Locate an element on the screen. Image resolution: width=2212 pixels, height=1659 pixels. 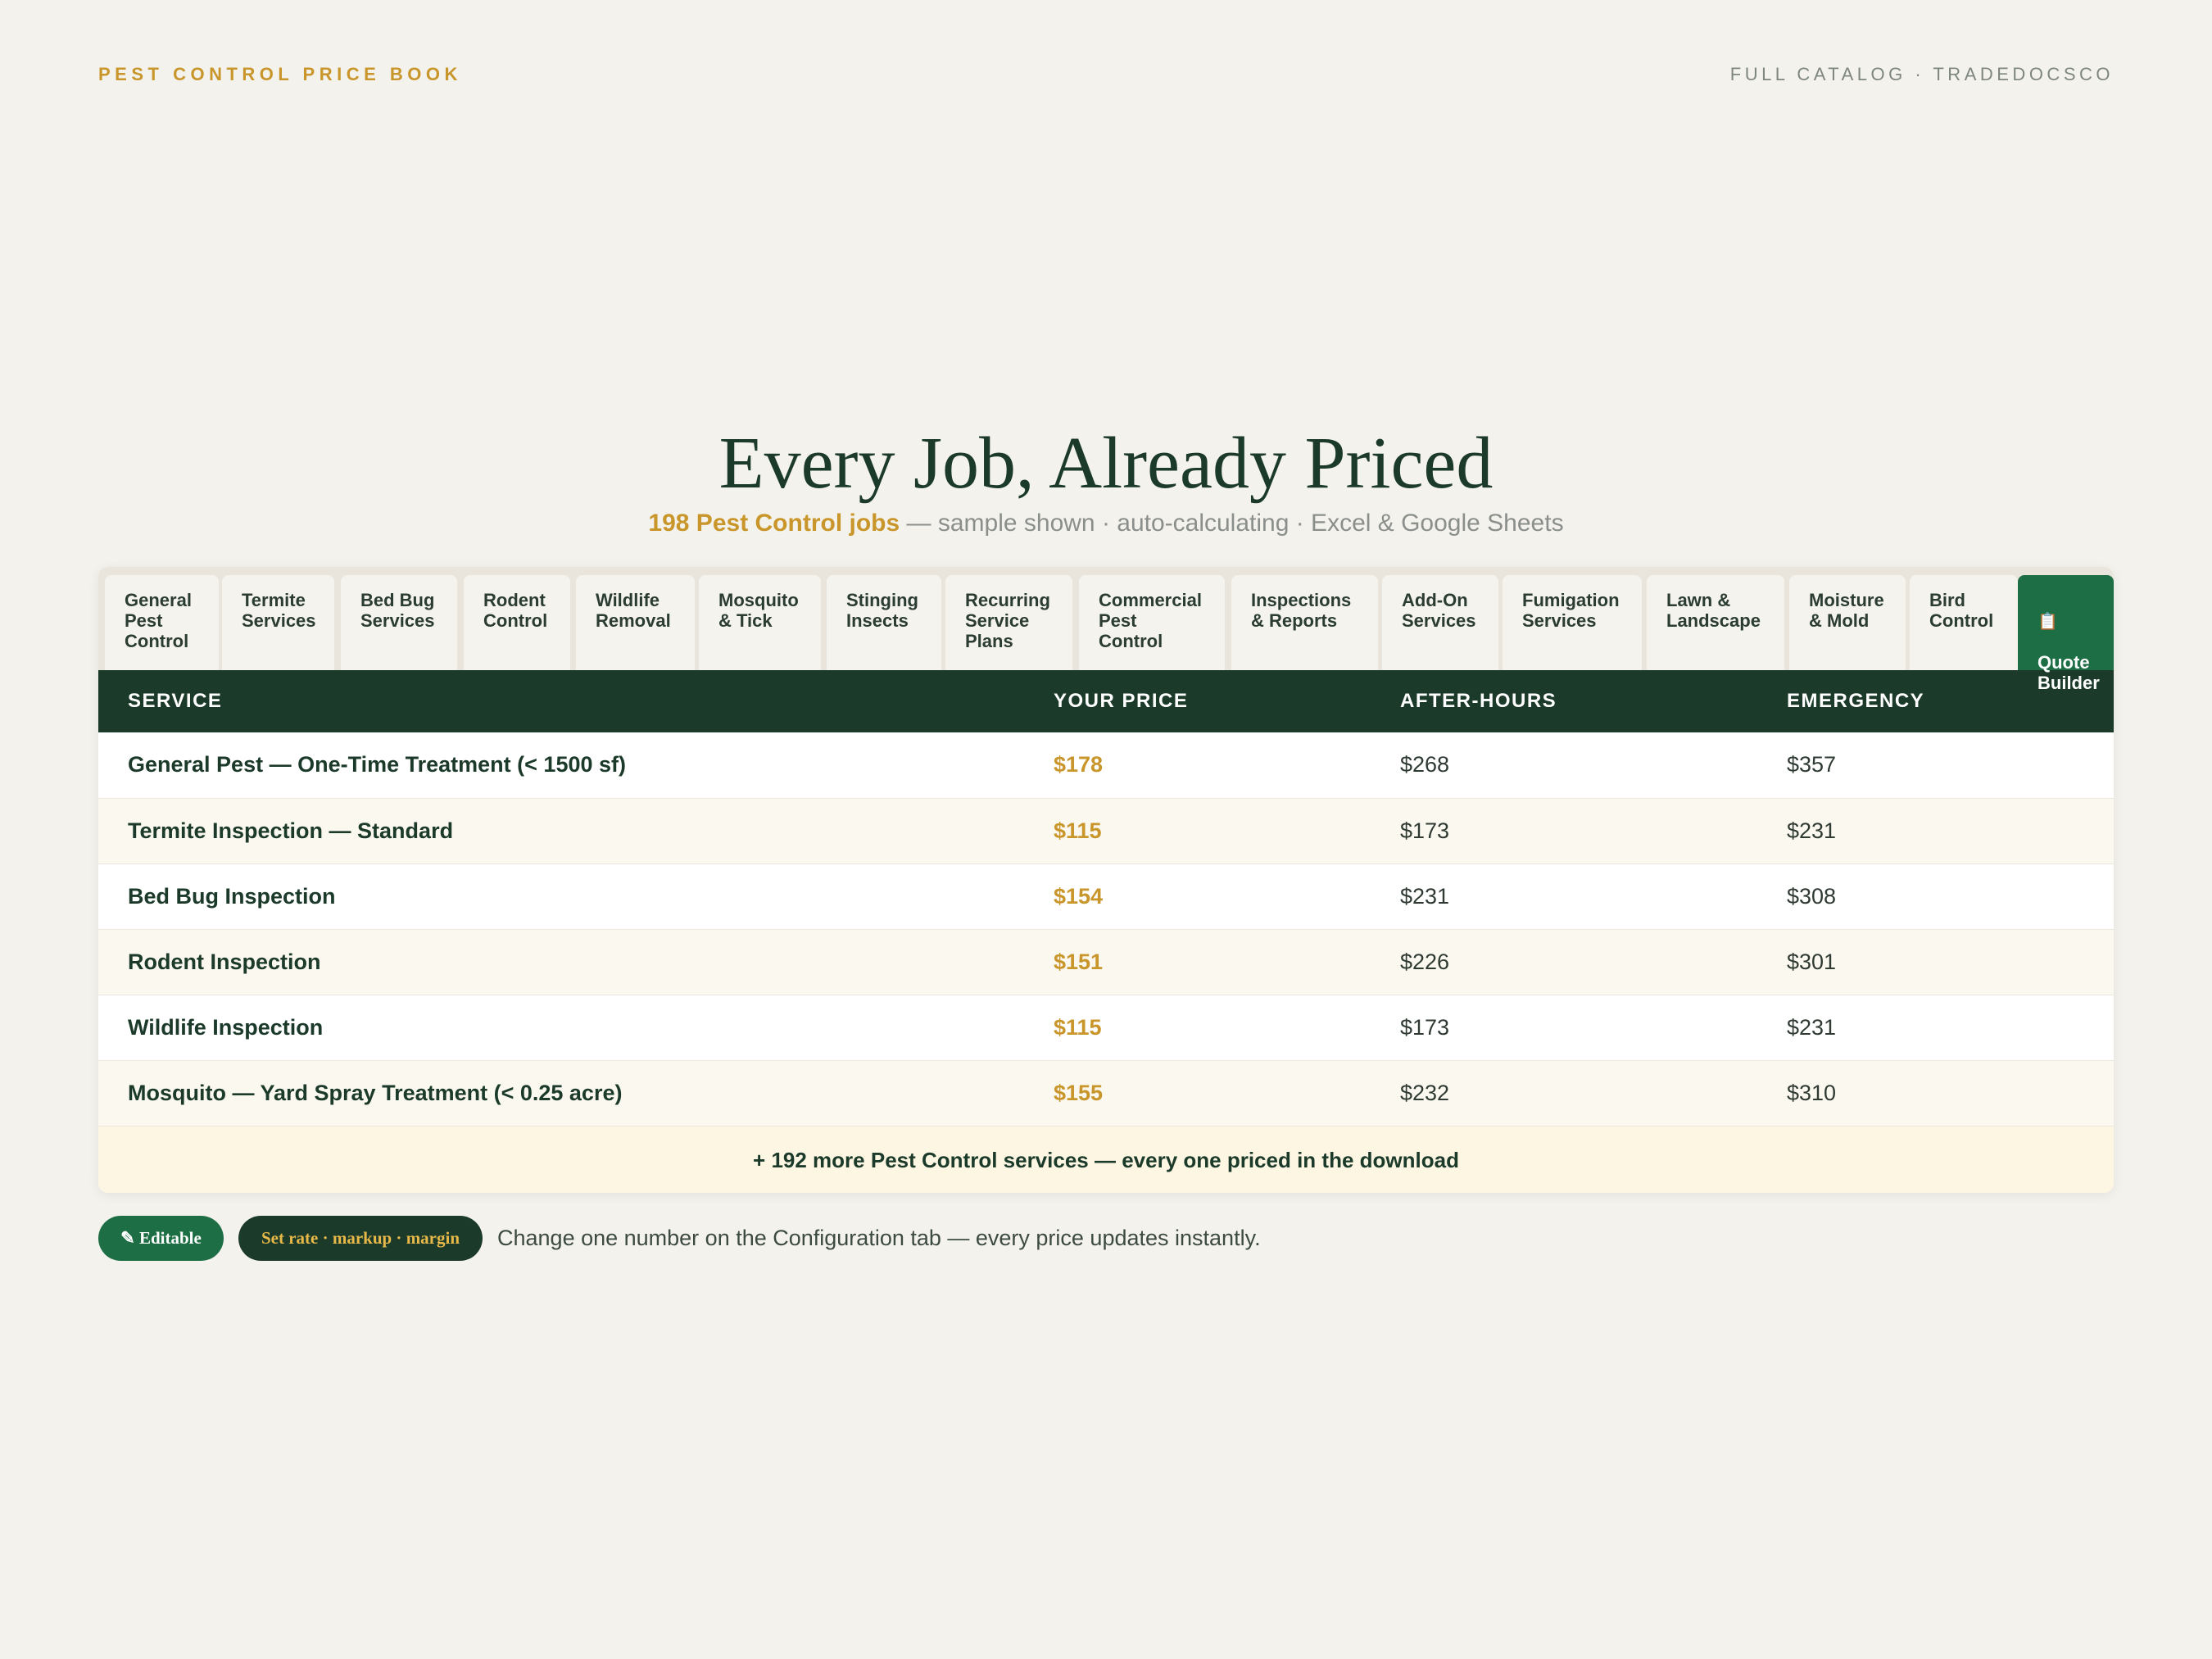
table-header-row: SERVICE YOUR PRICE AFTER-HOURS EMERGENCY is located at coordinates (1106, 701).